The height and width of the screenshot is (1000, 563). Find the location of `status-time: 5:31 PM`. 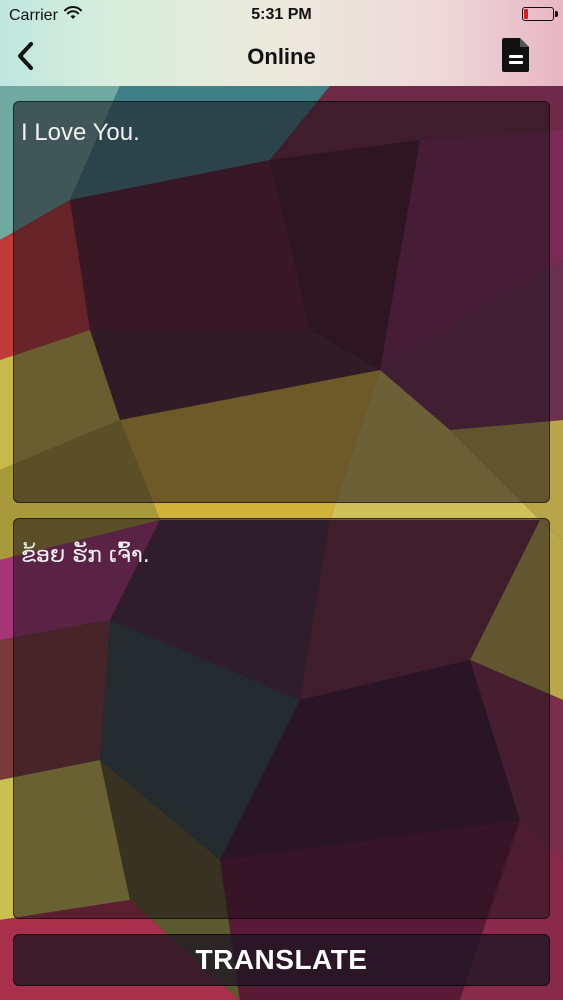

status-time: 5:31 PM is located at coordinates (281, 14).